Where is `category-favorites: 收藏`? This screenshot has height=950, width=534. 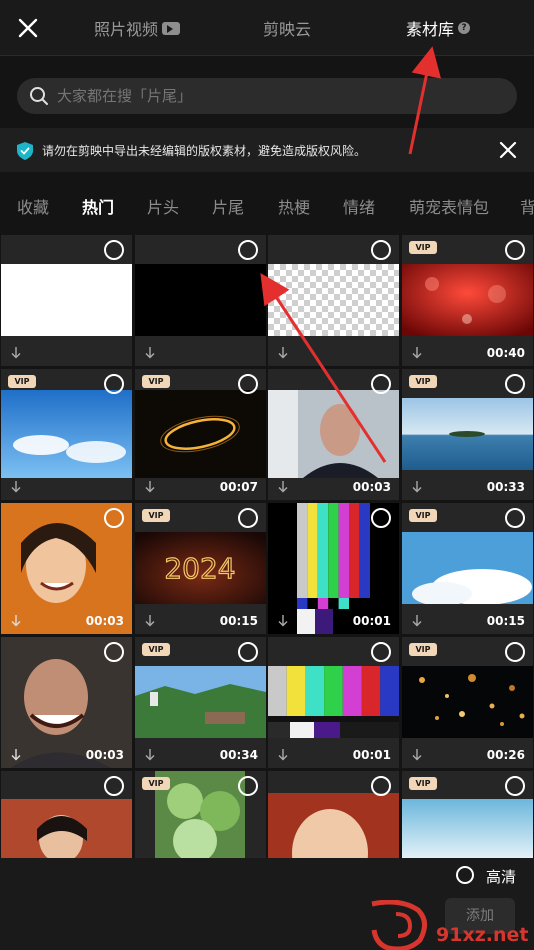 category-favorites: 收藏 is located at coordinates (33, 206).